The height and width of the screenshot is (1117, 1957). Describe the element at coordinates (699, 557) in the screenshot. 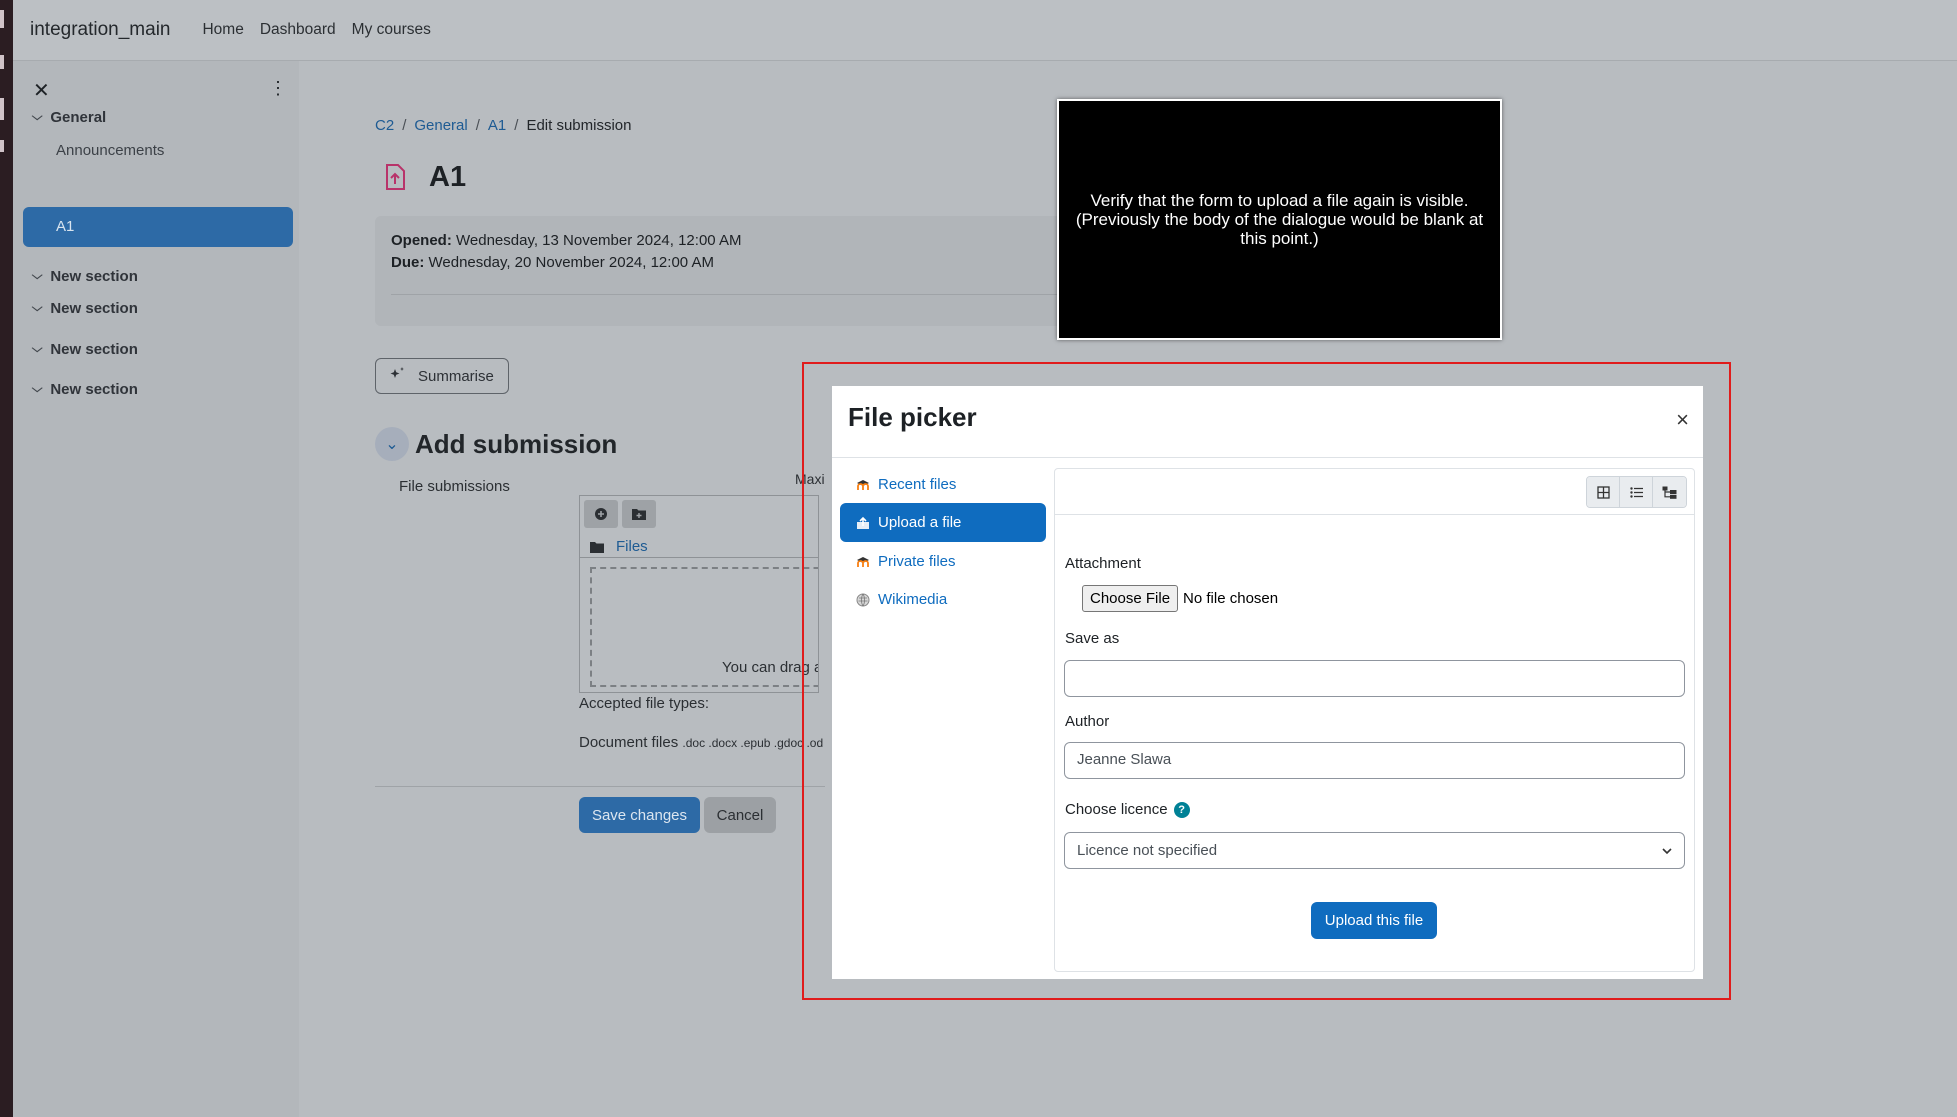

I see `file-manager-divider` at that location.